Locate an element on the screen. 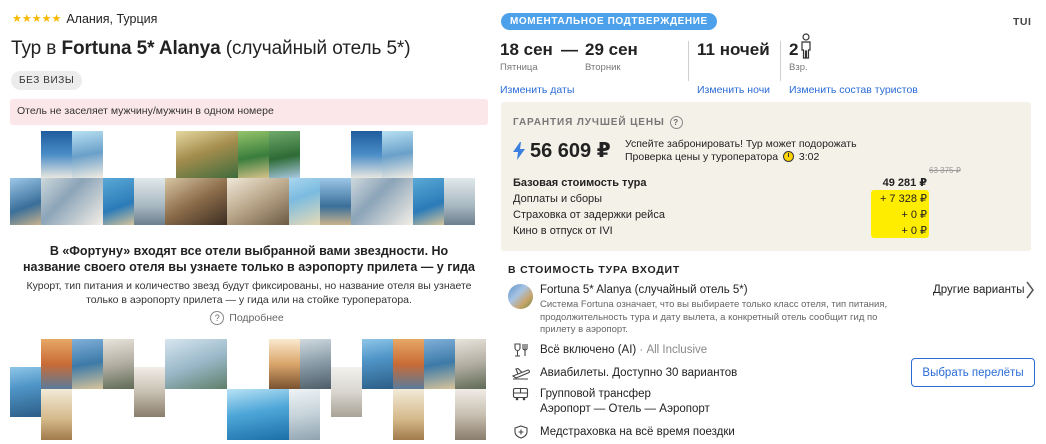  total-price: 56 609 ₽ is located at coordinates (562, 150).